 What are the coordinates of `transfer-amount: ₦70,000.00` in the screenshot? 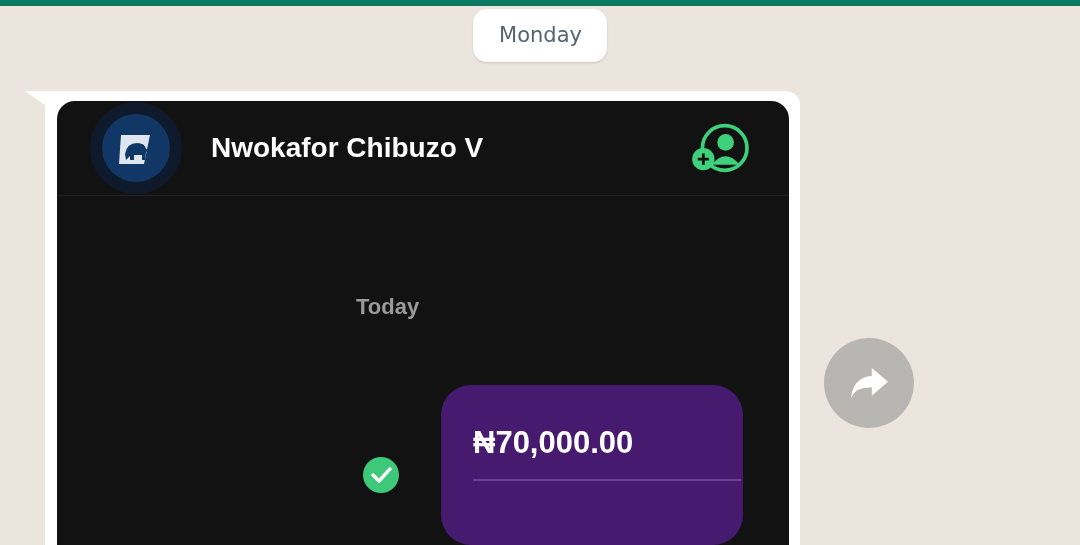 It's located at (553, 443).